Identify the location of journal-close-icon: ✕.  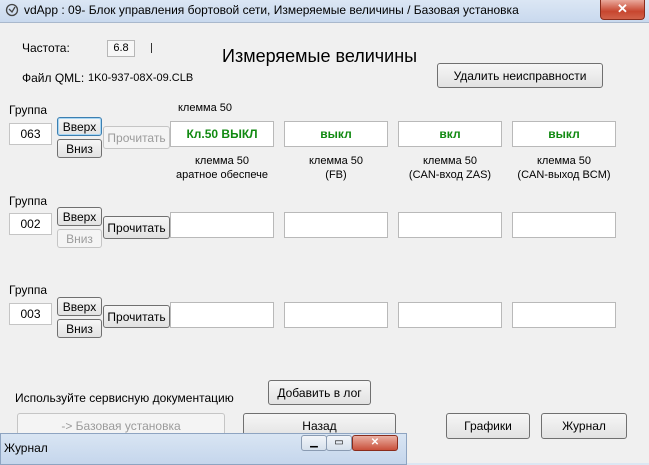
(375, 443).